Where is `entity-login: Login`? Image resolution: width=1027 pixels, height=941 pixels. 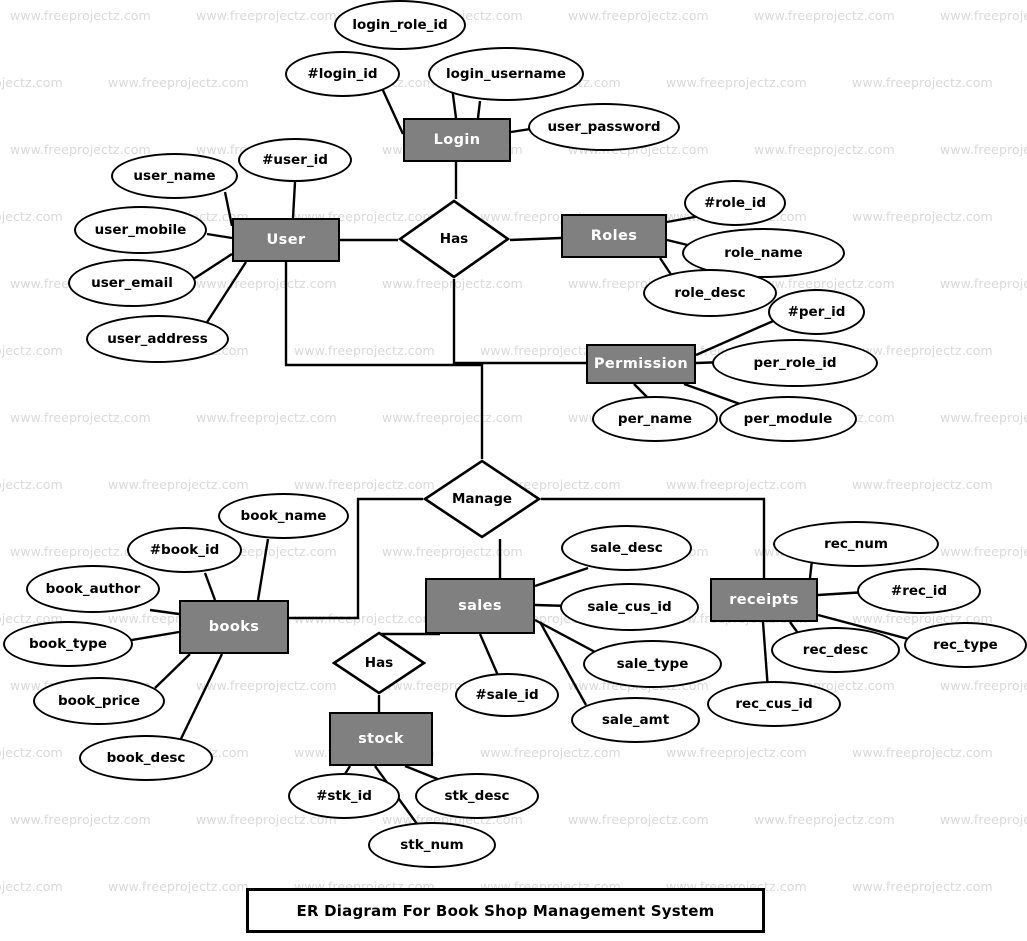 entity-login: Login is located at coordinates (457, 140).